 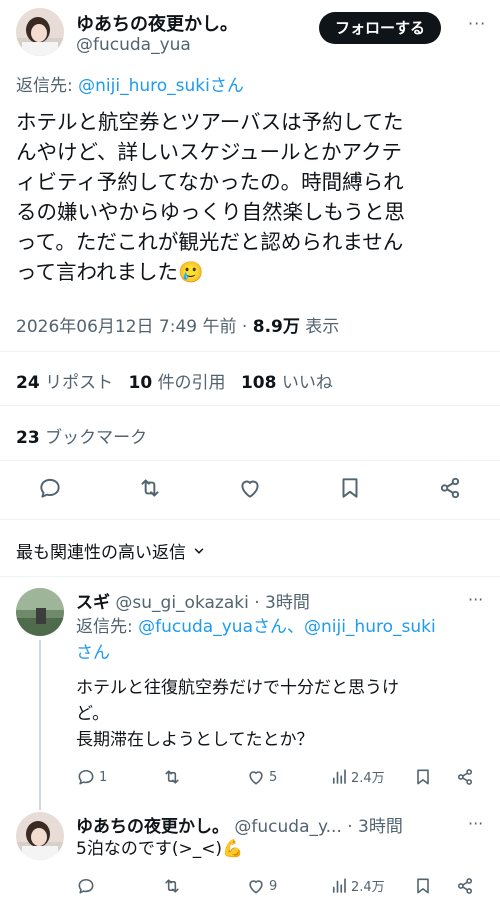 What do you see at coordinates (273, 886) in the screenshot?
I see `like-count: 9` at bounding box center [273, 886].